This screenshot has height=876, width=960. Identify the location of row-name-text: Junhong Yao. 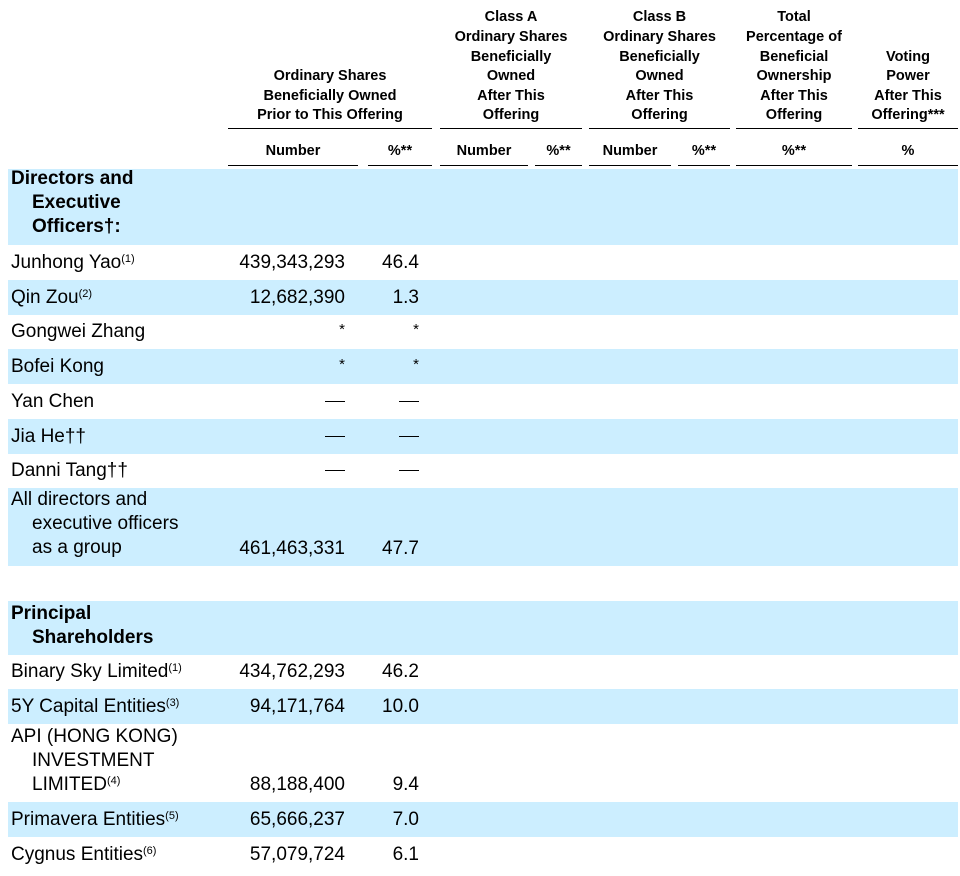
(66, 262).